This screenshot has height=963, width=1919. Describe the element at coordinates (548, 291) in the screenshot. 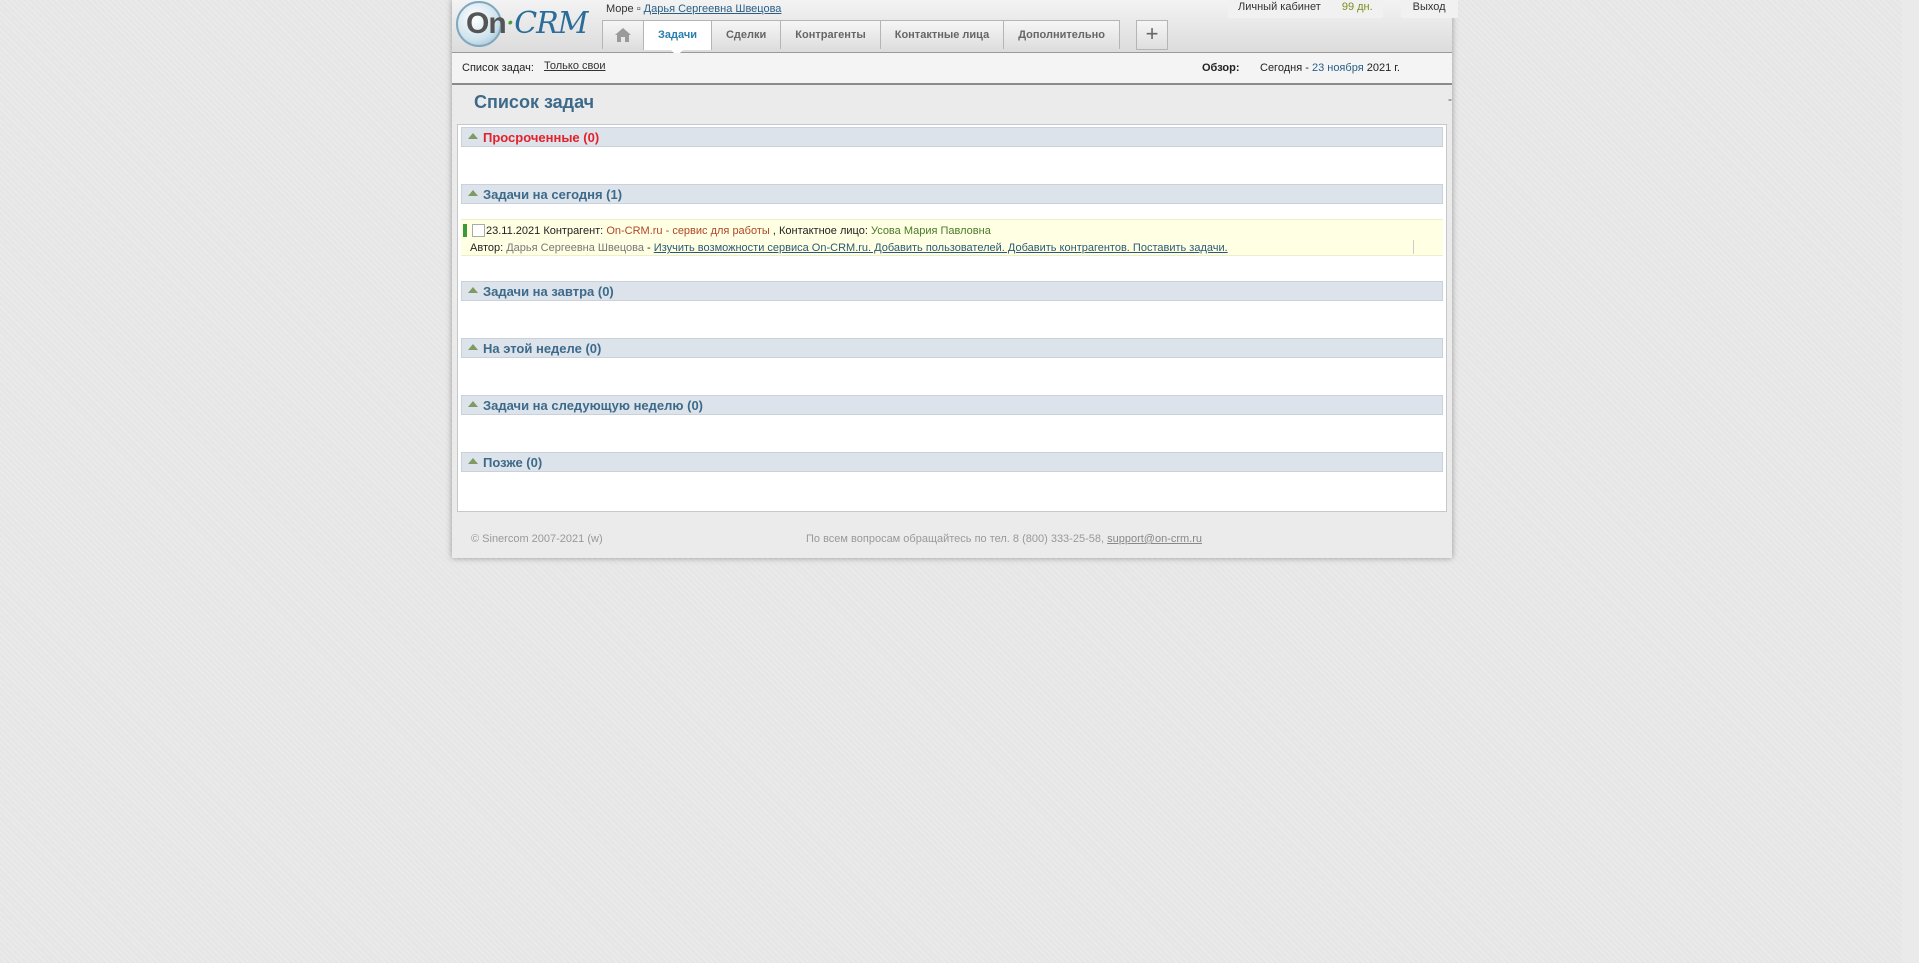

I see `section-title: Задачи на завтра (0)` at that location.